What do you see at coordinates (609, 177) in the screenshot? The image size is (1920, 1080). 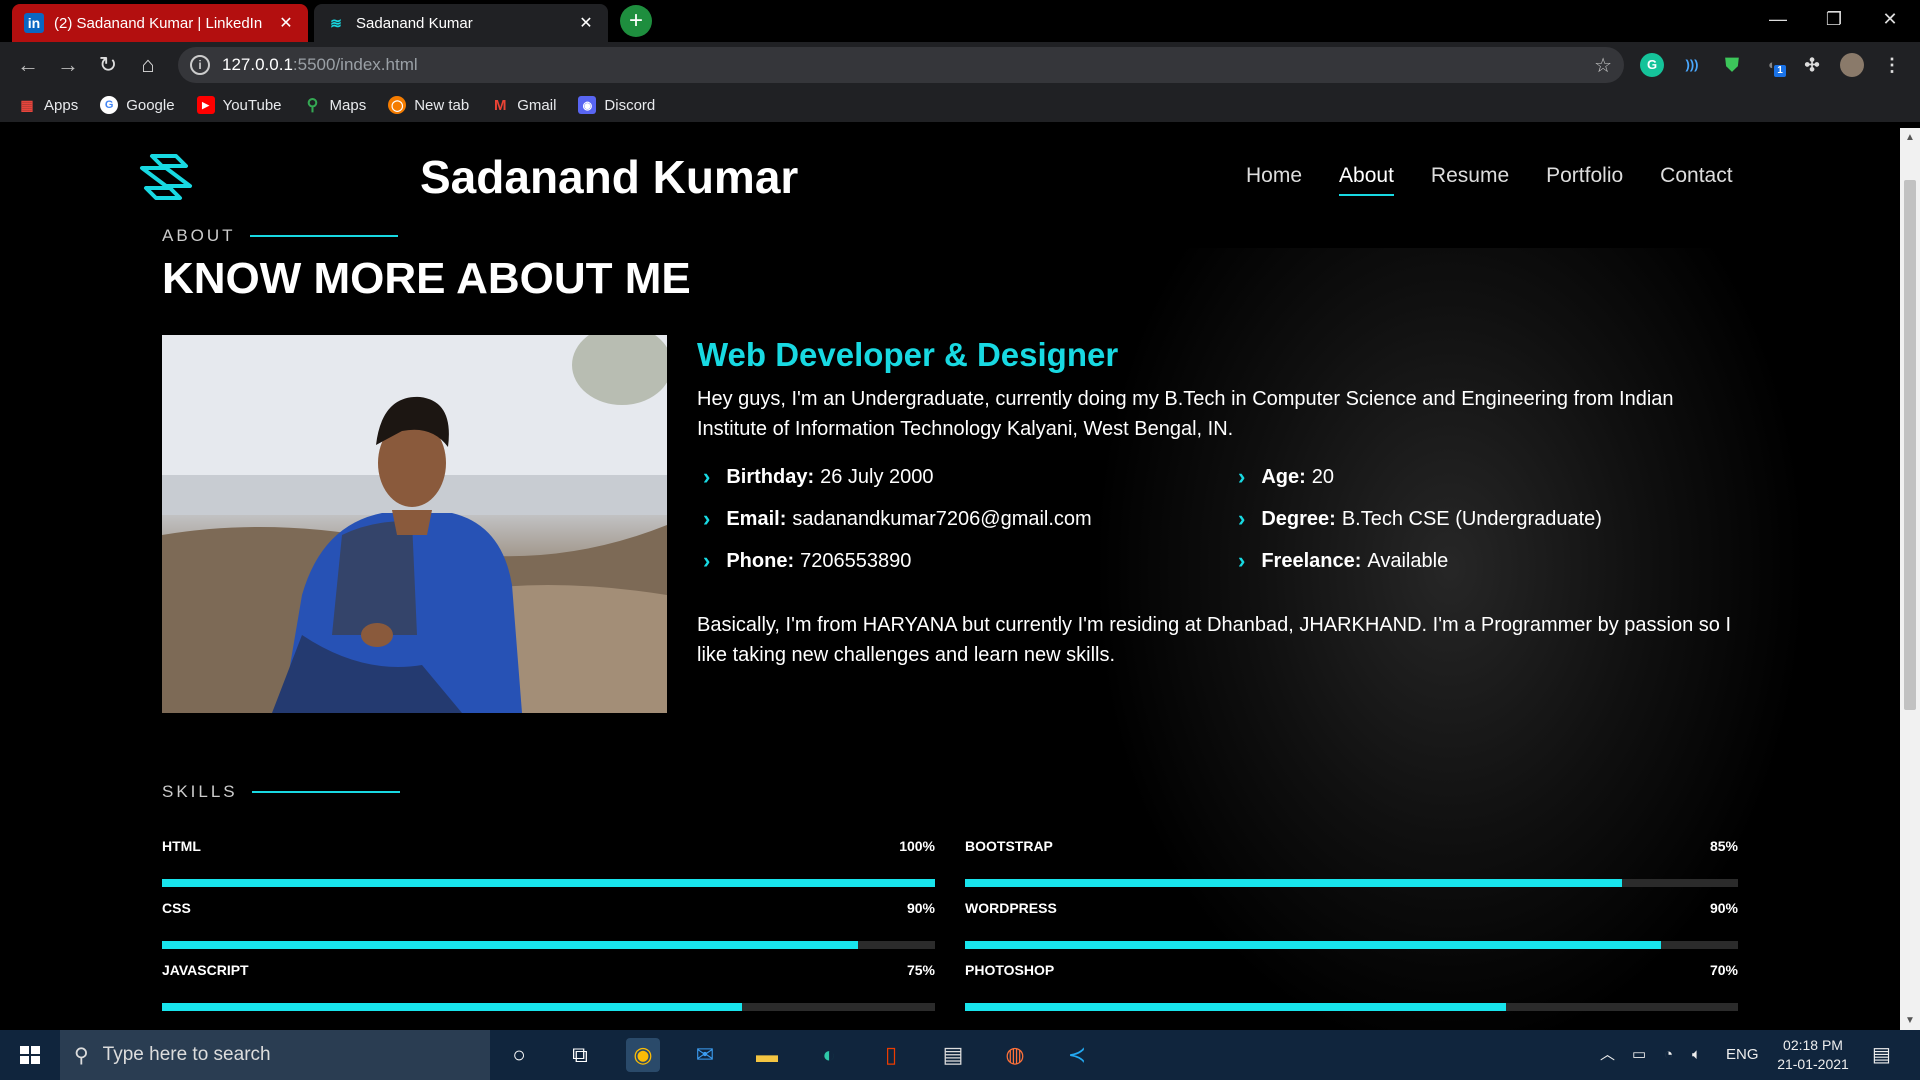 I see `brand-name: Sadanand Kumar` at bounding box center [609, 177].